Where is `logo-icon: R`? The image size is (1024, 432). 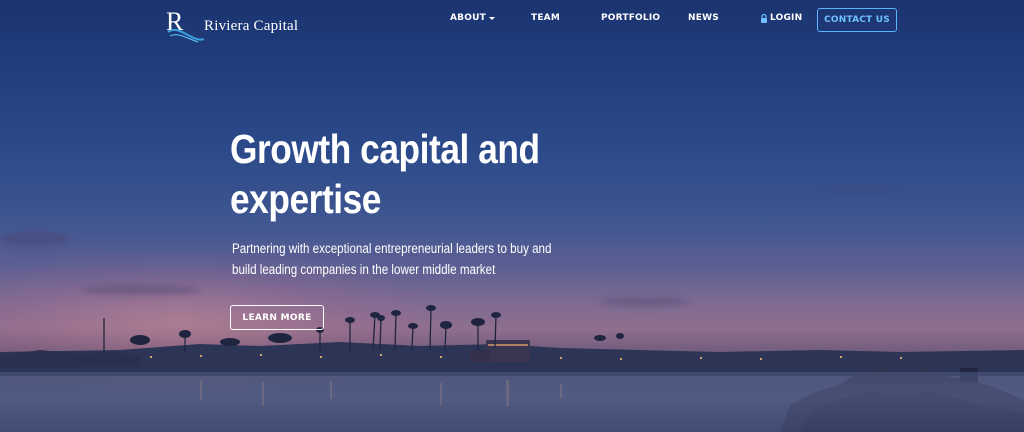 logo-icon: R is located at coordinates (185, 25).